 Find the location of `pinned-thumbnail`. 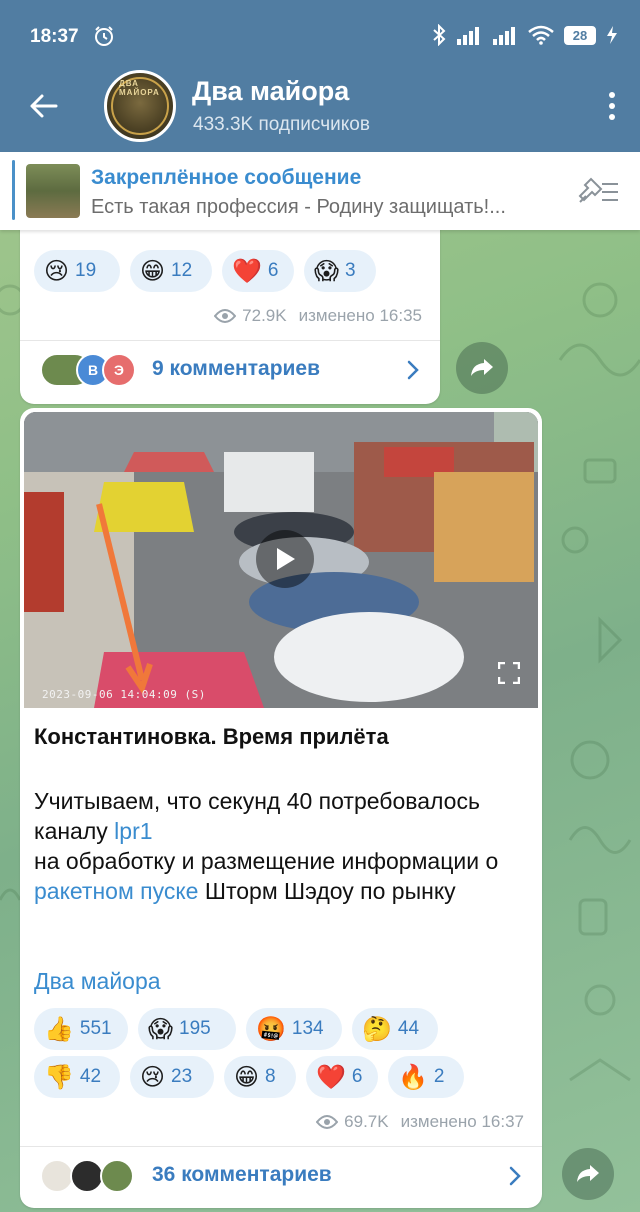

pinned-thumbnail is located at coordinates (53, 191).